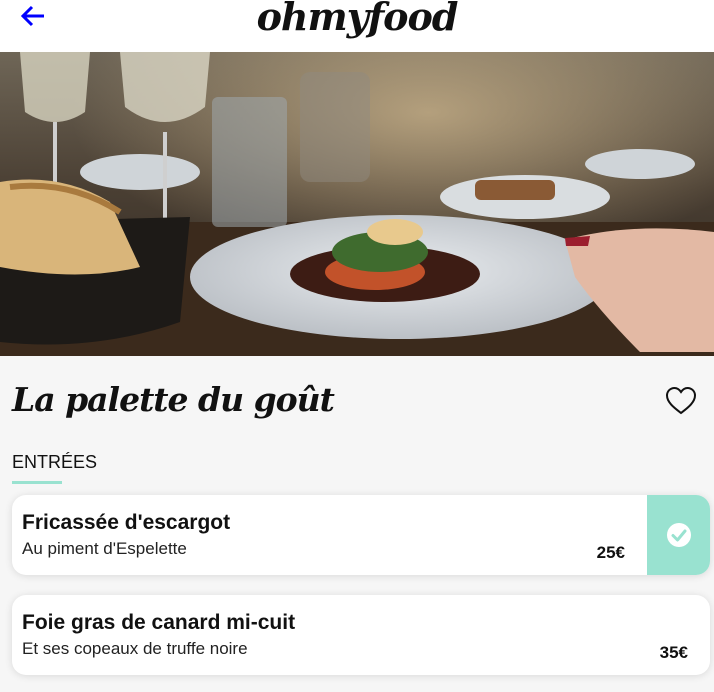 This screenshot has height=692, width=714. I want to click on app-logo: ohmyfood, so click(357, 19).